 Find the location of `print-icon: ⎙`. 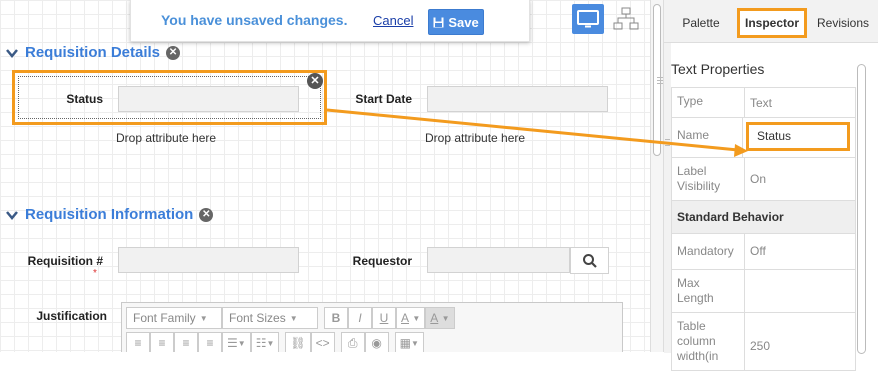

print-icon: ⎙ is located at coordinates (352, 342).